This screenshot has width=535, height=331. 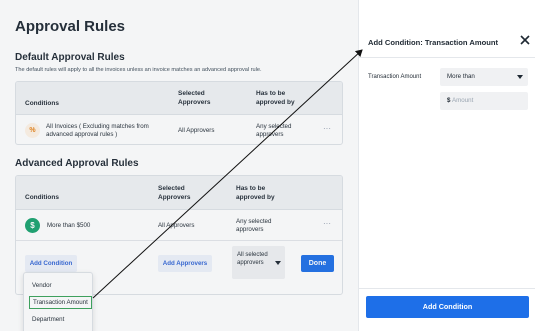 I want to click on approved-by-select: All selected approvers, so click(x=258, y=262).